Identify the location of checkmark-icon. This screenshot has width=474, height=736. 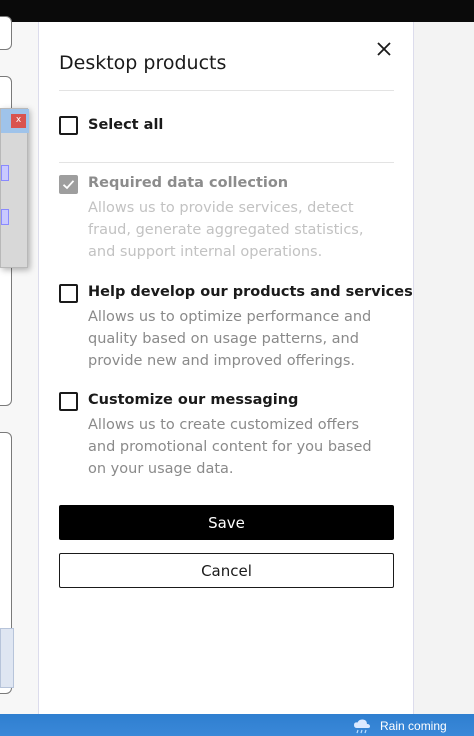
(68, 185).